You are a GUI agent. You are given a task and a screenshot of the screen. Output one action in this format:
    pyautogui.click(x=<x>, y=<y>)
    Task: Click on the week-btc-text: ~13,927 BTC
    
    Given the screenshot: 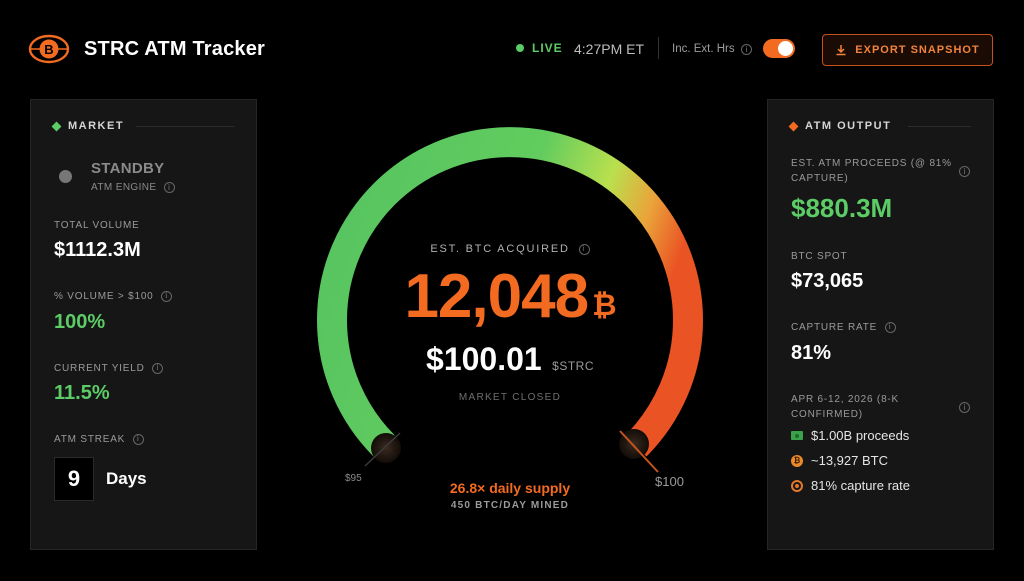 What is the action you would take?
    pyautogui.click(x=849, y=460)
    